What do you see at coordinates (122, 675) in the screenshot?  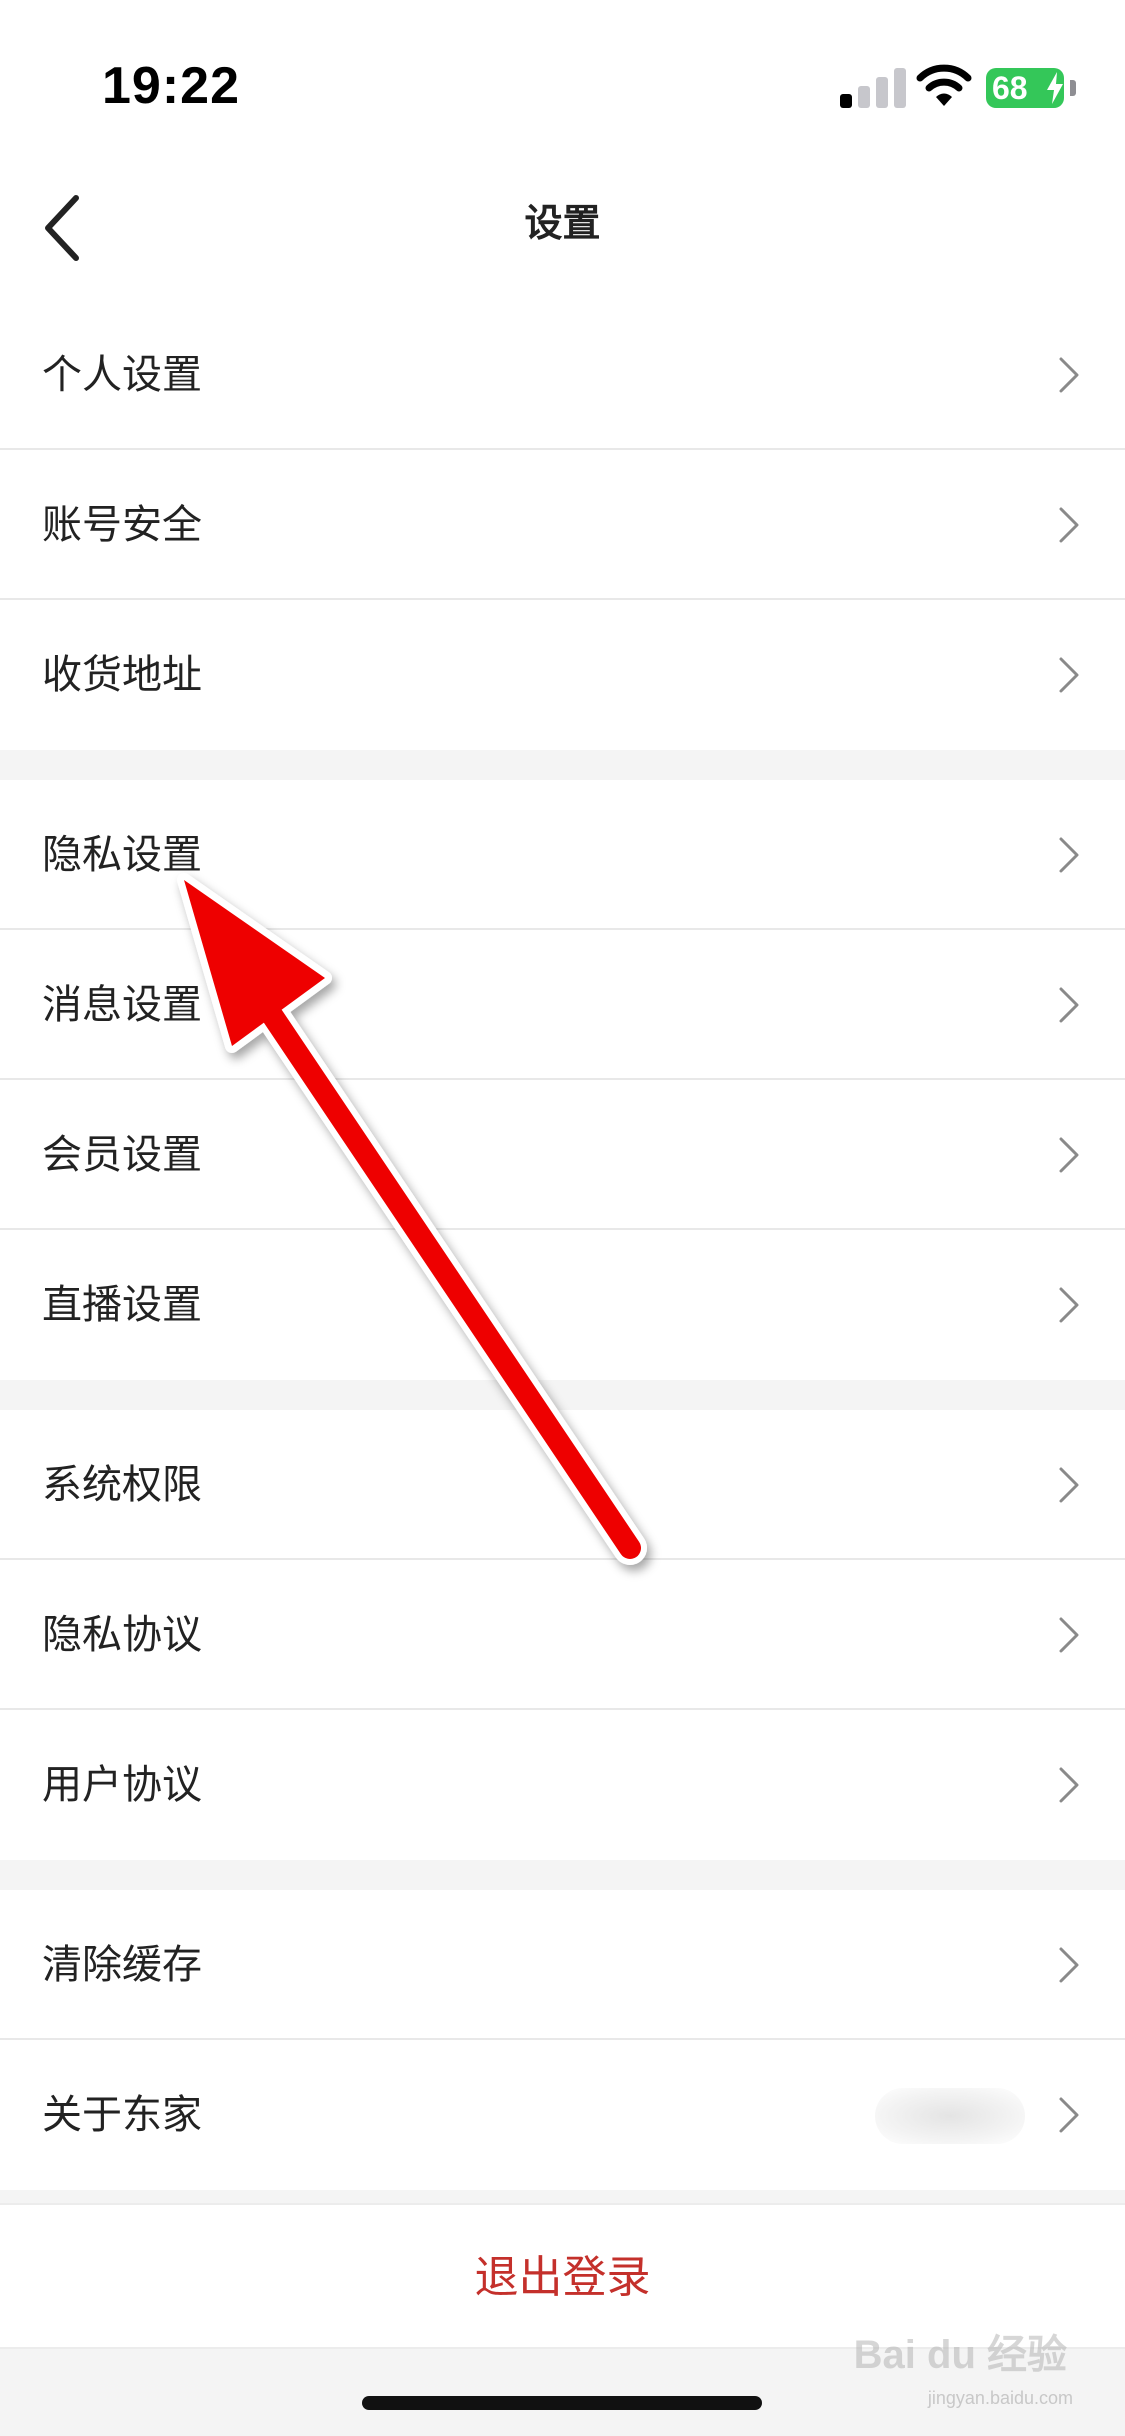 I see `settings-item-label: 收货地址` at bounding box center [122, 675].